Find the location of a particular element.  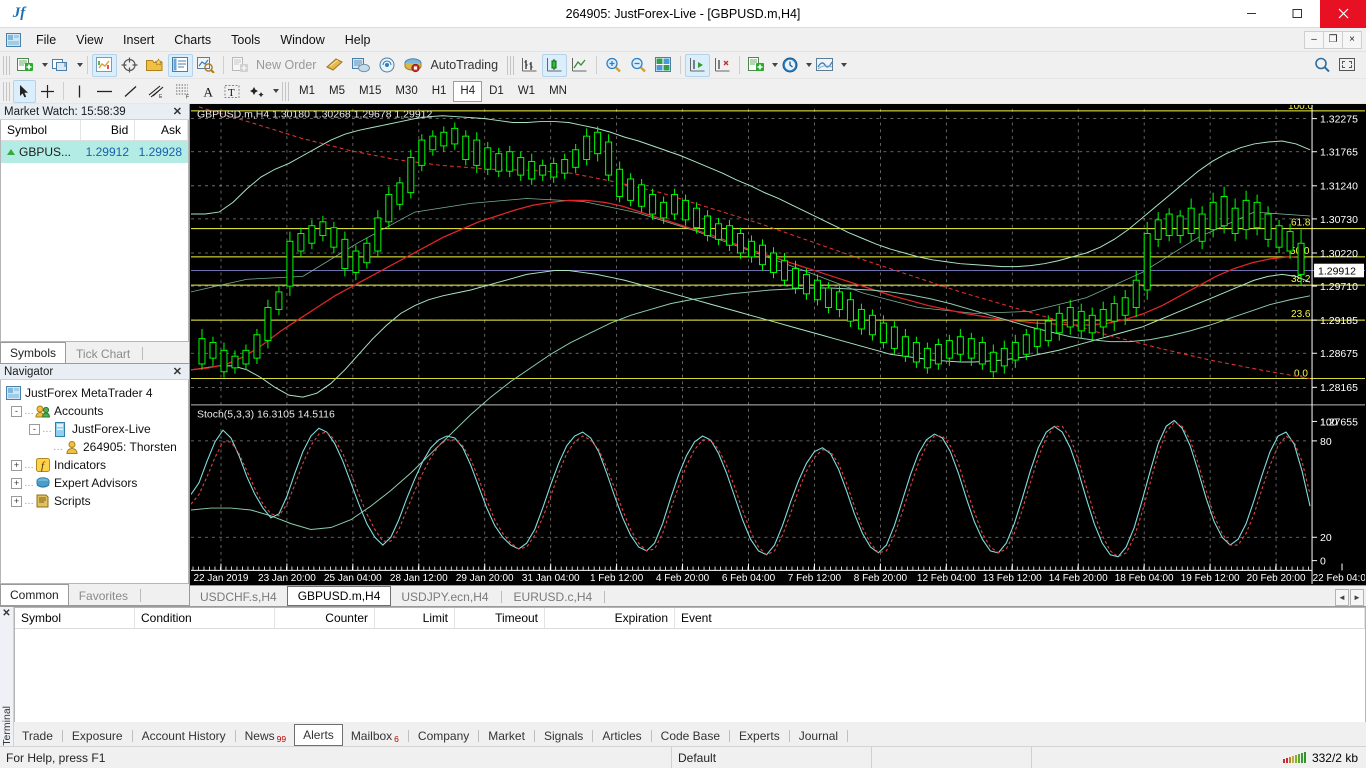

new-order-label: New Order is located at coordinates (287, 65).